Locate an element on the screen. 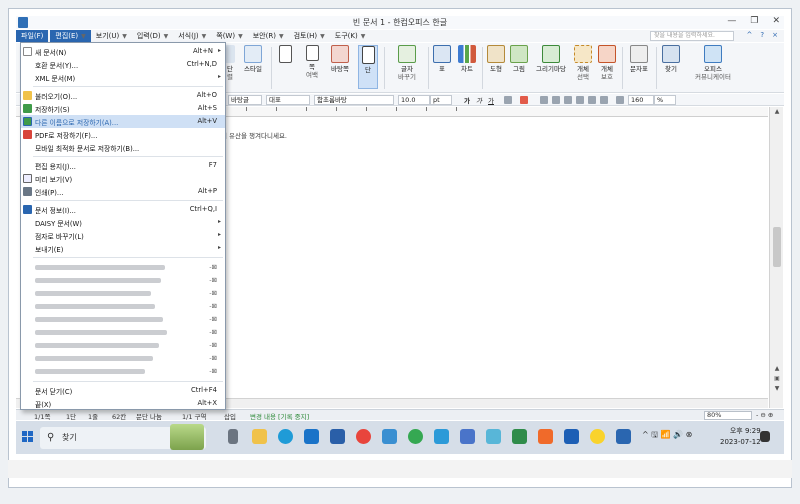 The image size is (800, 504). font-color-icon is located at coordinates (524, 100).